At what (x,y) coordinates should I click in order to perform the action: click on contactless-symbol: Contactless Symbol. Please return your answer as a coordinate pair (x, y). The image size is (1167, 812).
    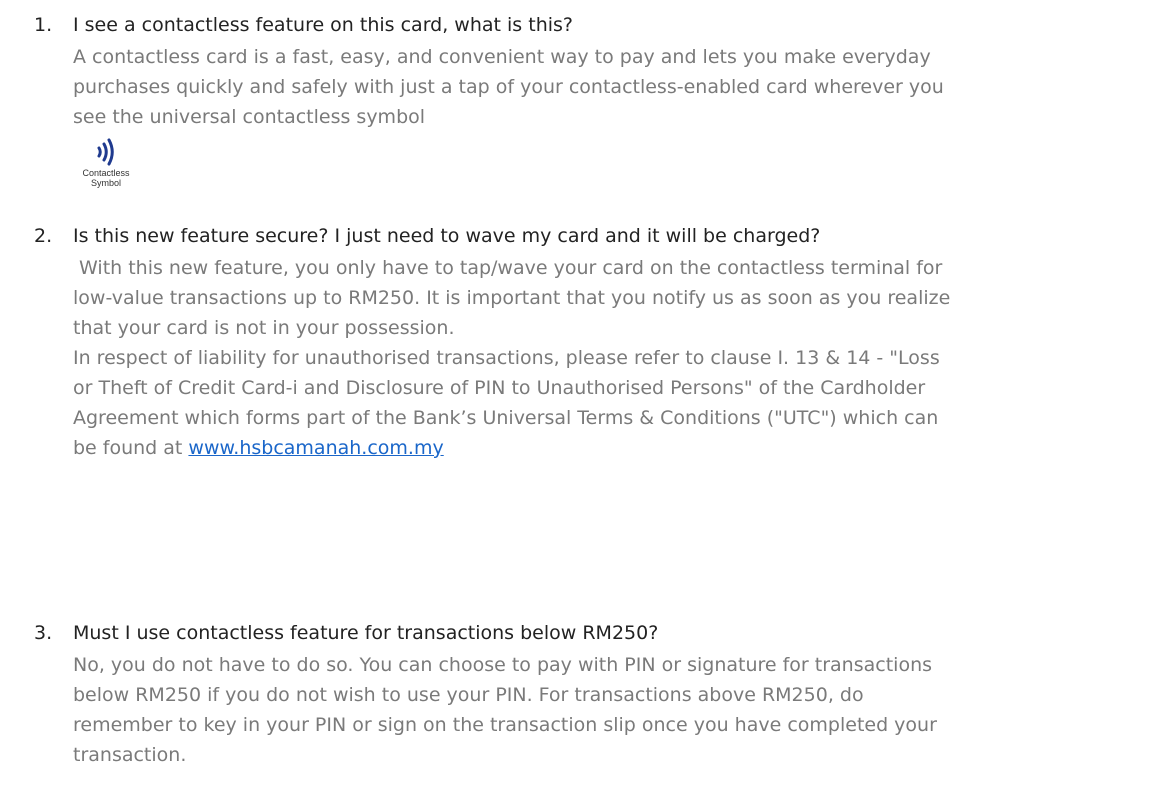
    Looking at the image, I should click on (106, 162).